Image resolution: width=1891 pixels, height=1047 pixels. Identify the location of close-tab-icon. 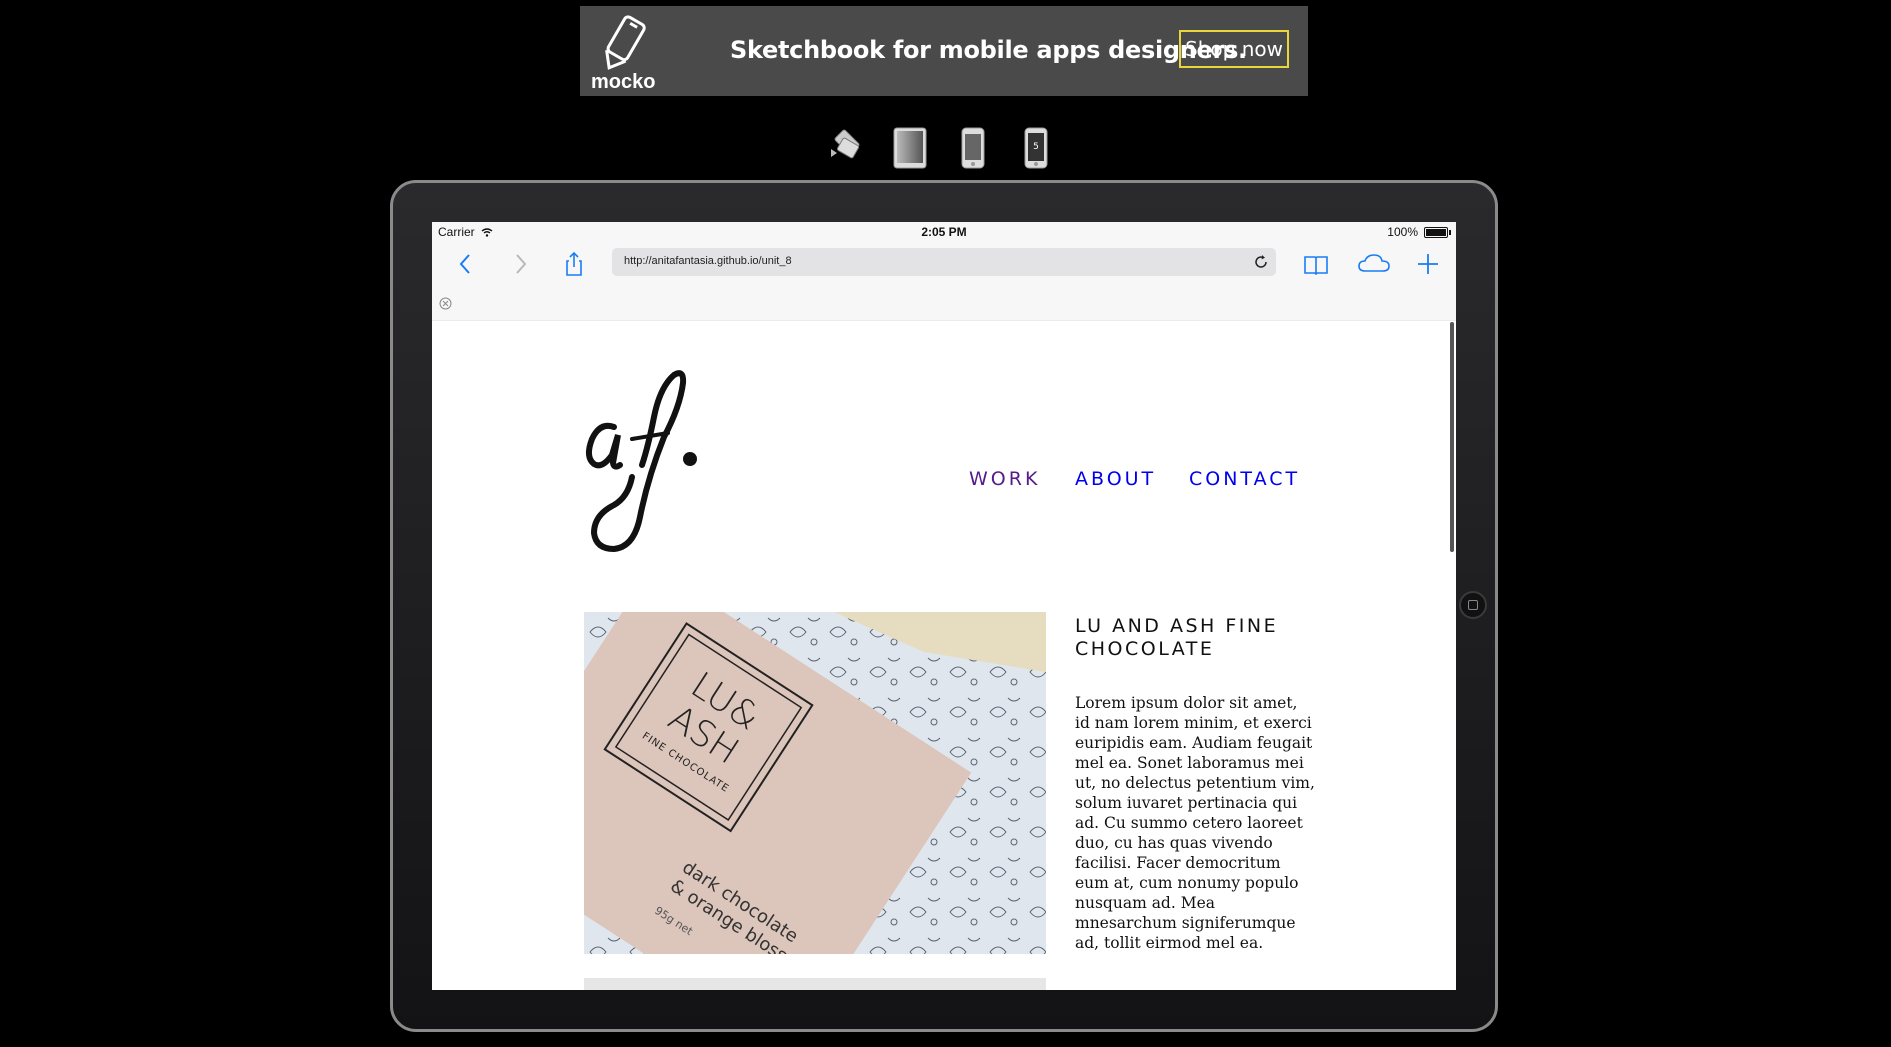
(445, 303).